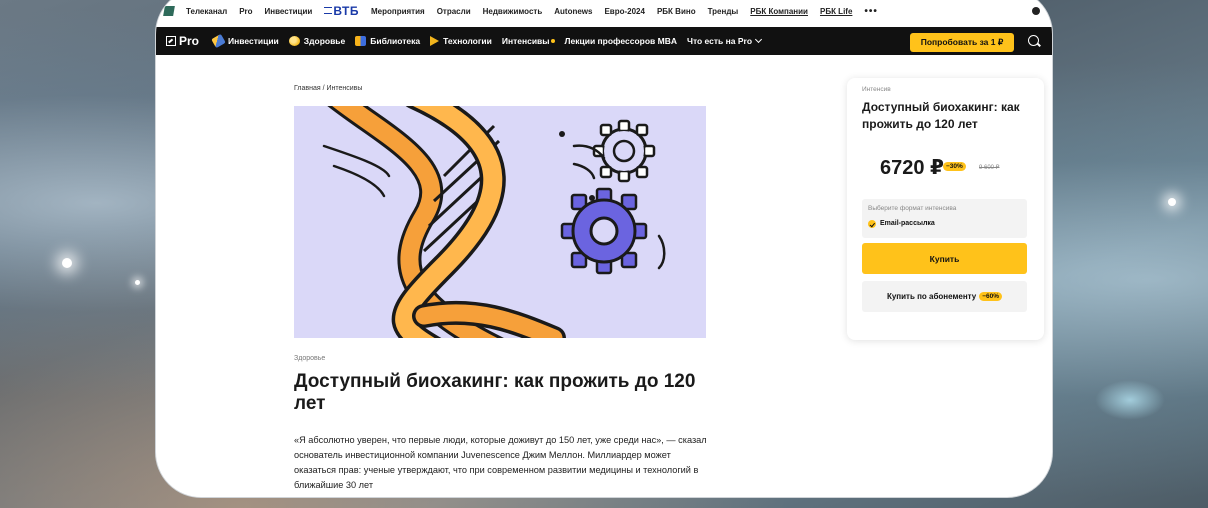 This screenshot has height=508, width=1208. I want to click on topnav-wine: РБК Вино, so click(676, 11).